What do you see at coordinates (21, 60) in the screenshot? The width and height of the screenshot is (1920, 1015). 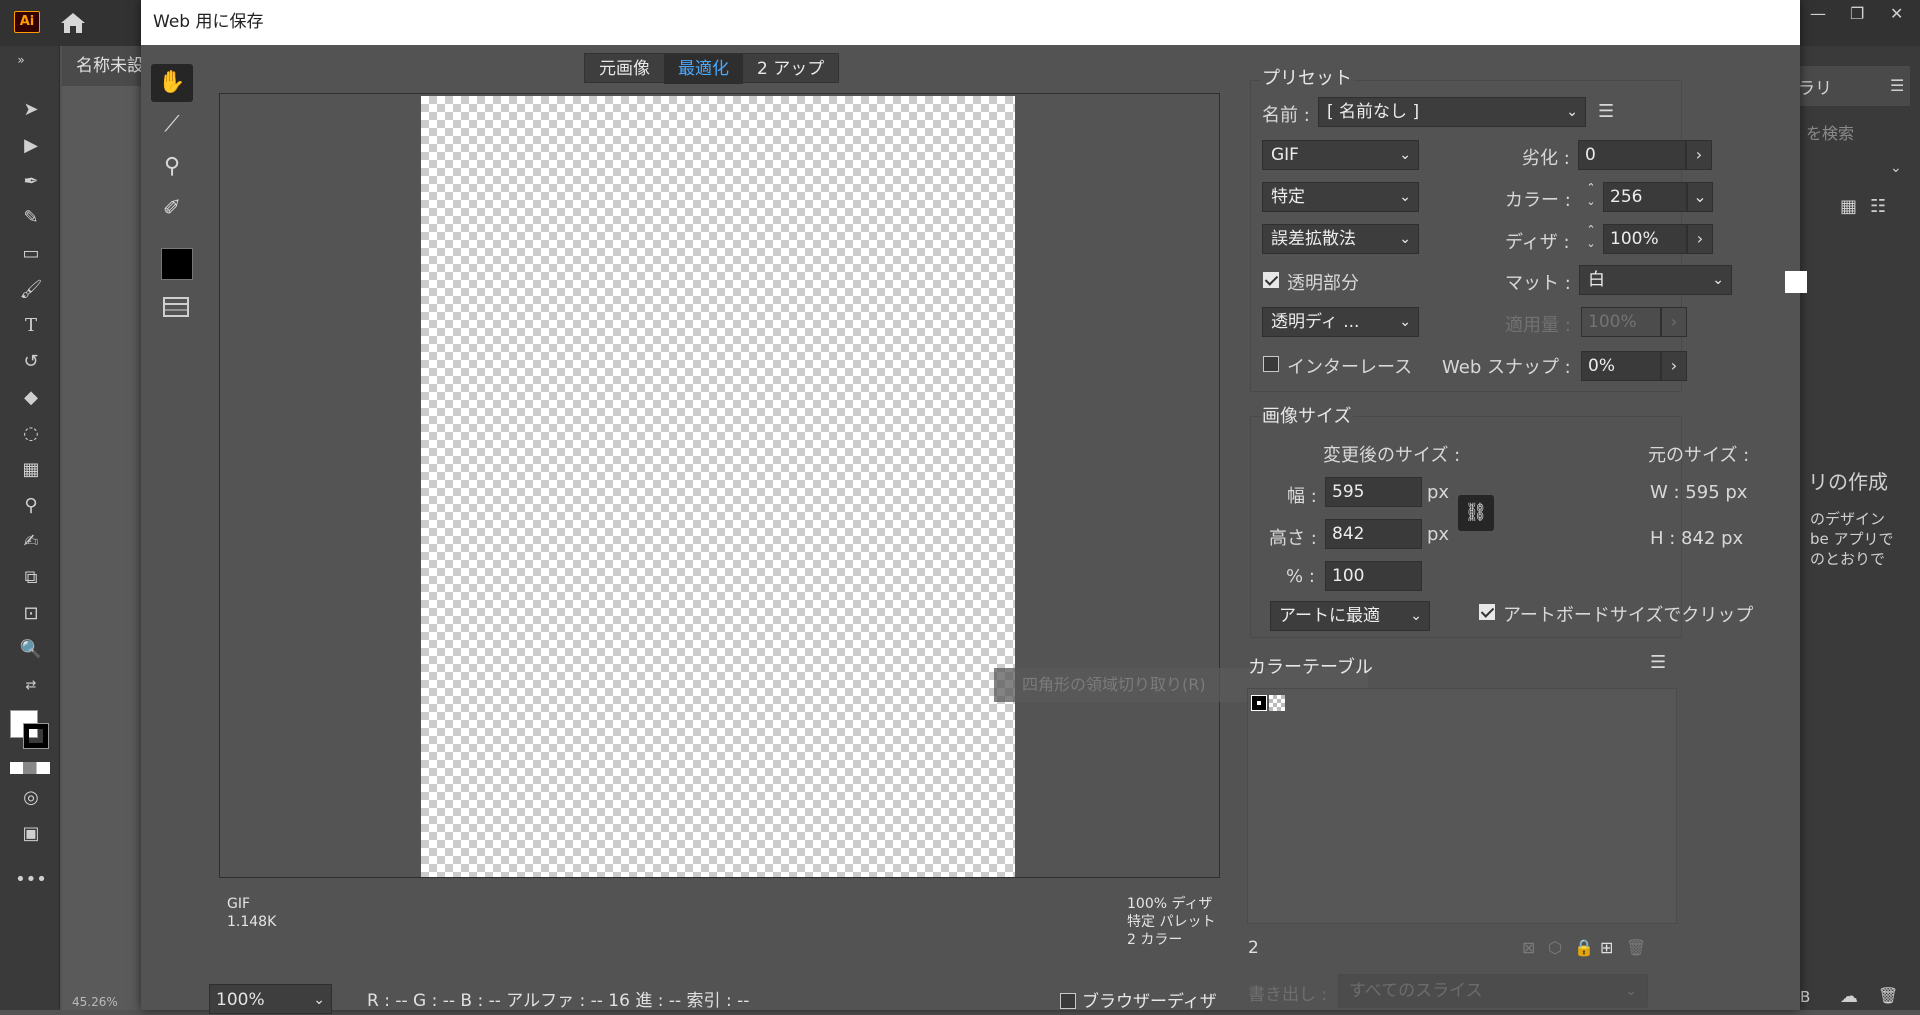 I see `expand-panel-icon: »` at bounding box center [21, 60].